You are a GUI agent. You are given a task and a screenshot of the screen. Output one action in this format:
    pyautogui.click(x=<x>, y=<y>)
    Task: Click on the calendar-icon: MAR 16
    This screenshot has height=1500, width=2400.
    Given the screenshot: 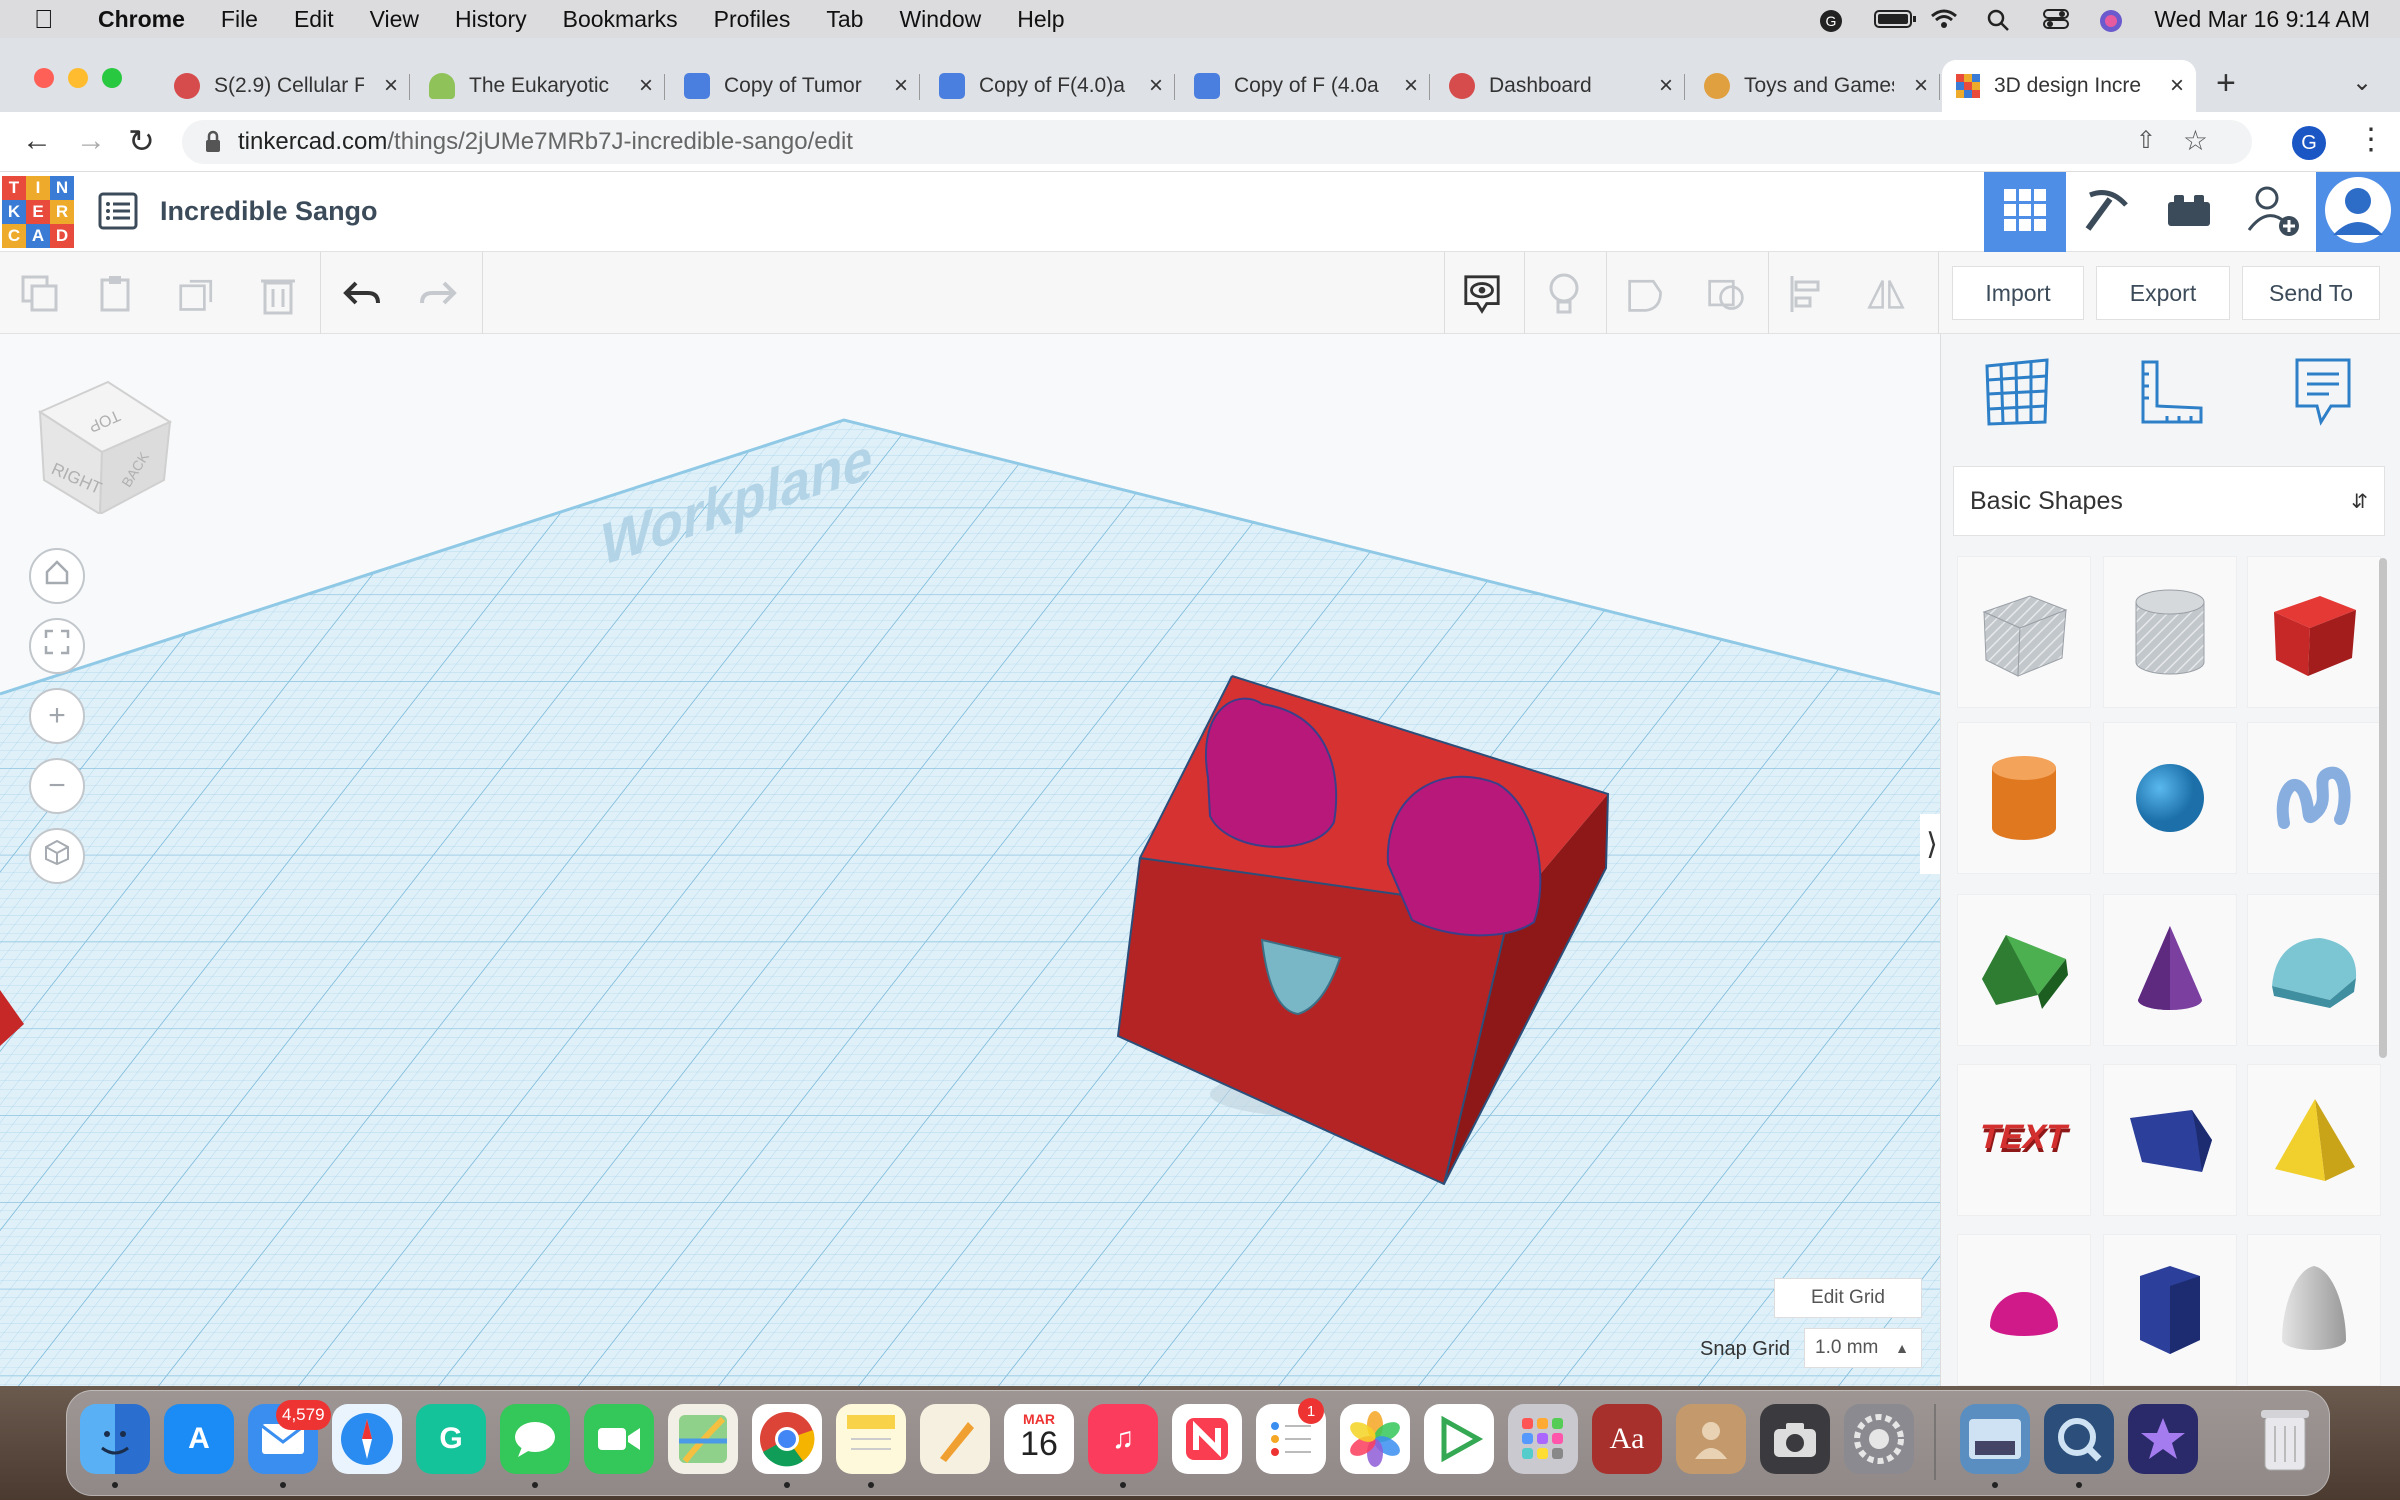 What is the action you would take?
    pyautogui.click(x=1039, y=1439)
    